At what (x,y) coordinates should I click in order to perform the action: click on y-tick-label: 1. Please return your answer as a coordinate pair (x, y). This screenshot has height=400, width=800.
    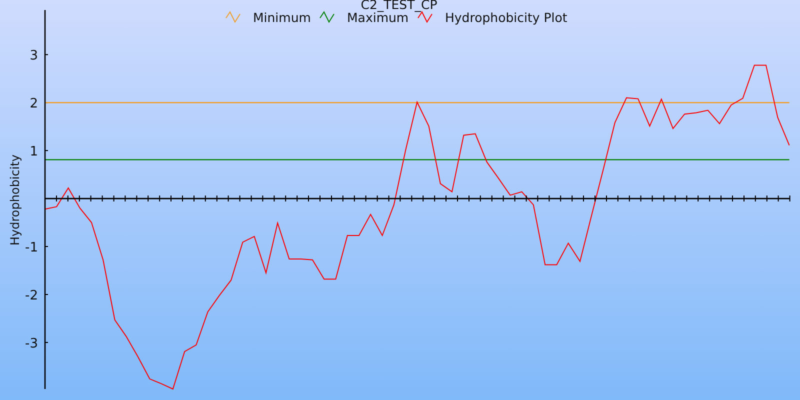
    Looking at the image, I should click on (34, 152).